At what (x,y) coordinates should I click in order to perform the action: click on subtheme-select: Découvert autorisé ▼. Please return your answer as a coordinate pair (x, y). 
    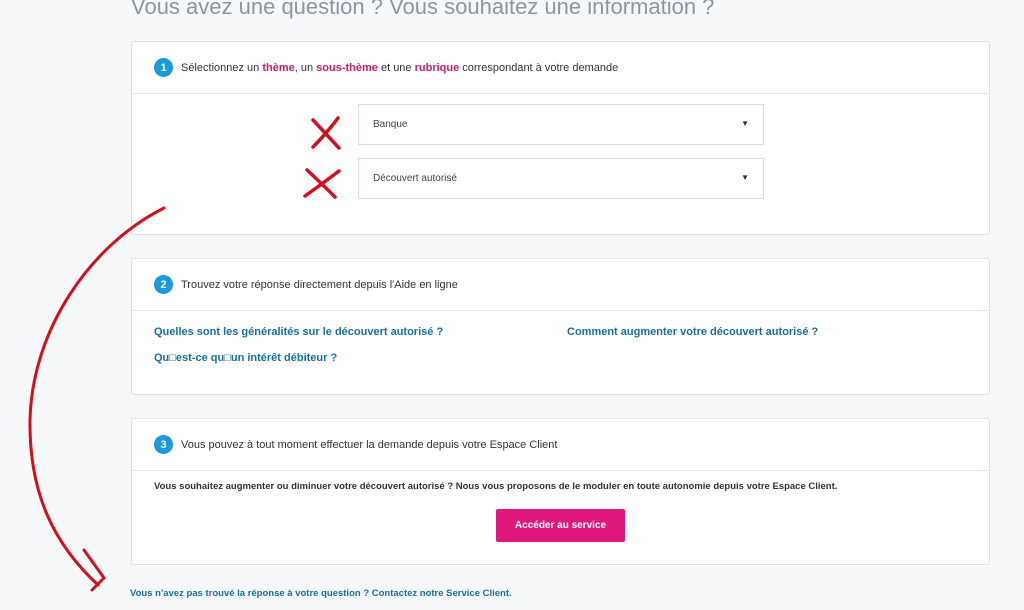
    Looking at the image, I should click on (561, 178).